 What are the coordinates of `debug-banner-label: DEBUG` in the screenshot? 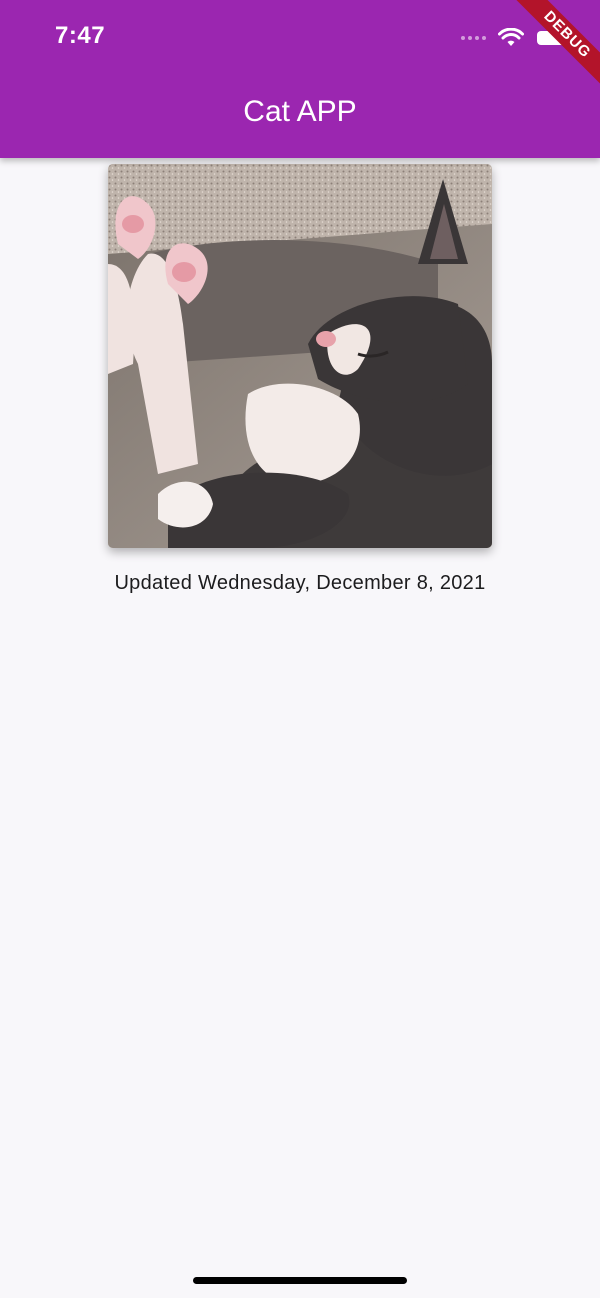 It's located at (553, 48).